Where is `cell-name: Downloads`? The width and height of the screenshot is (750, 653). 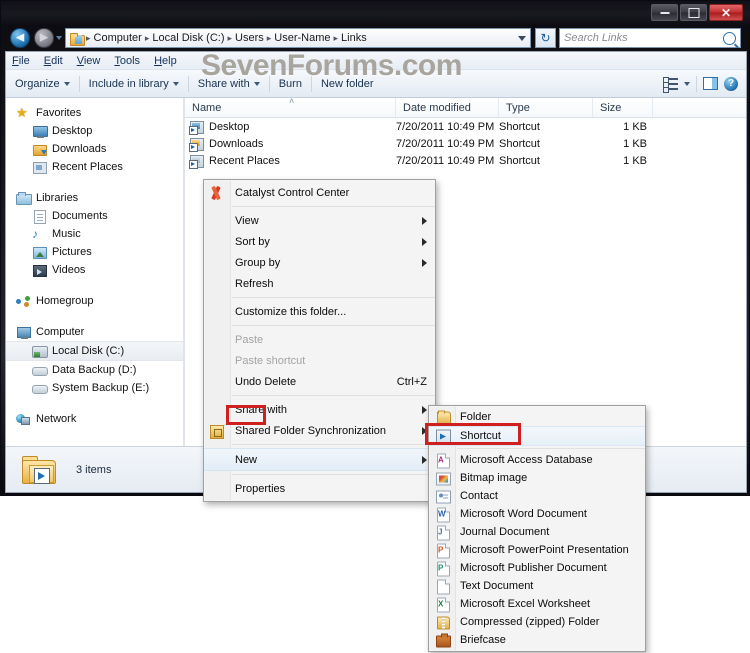
cell-name: Downloads is located at coordinates (290, 144).